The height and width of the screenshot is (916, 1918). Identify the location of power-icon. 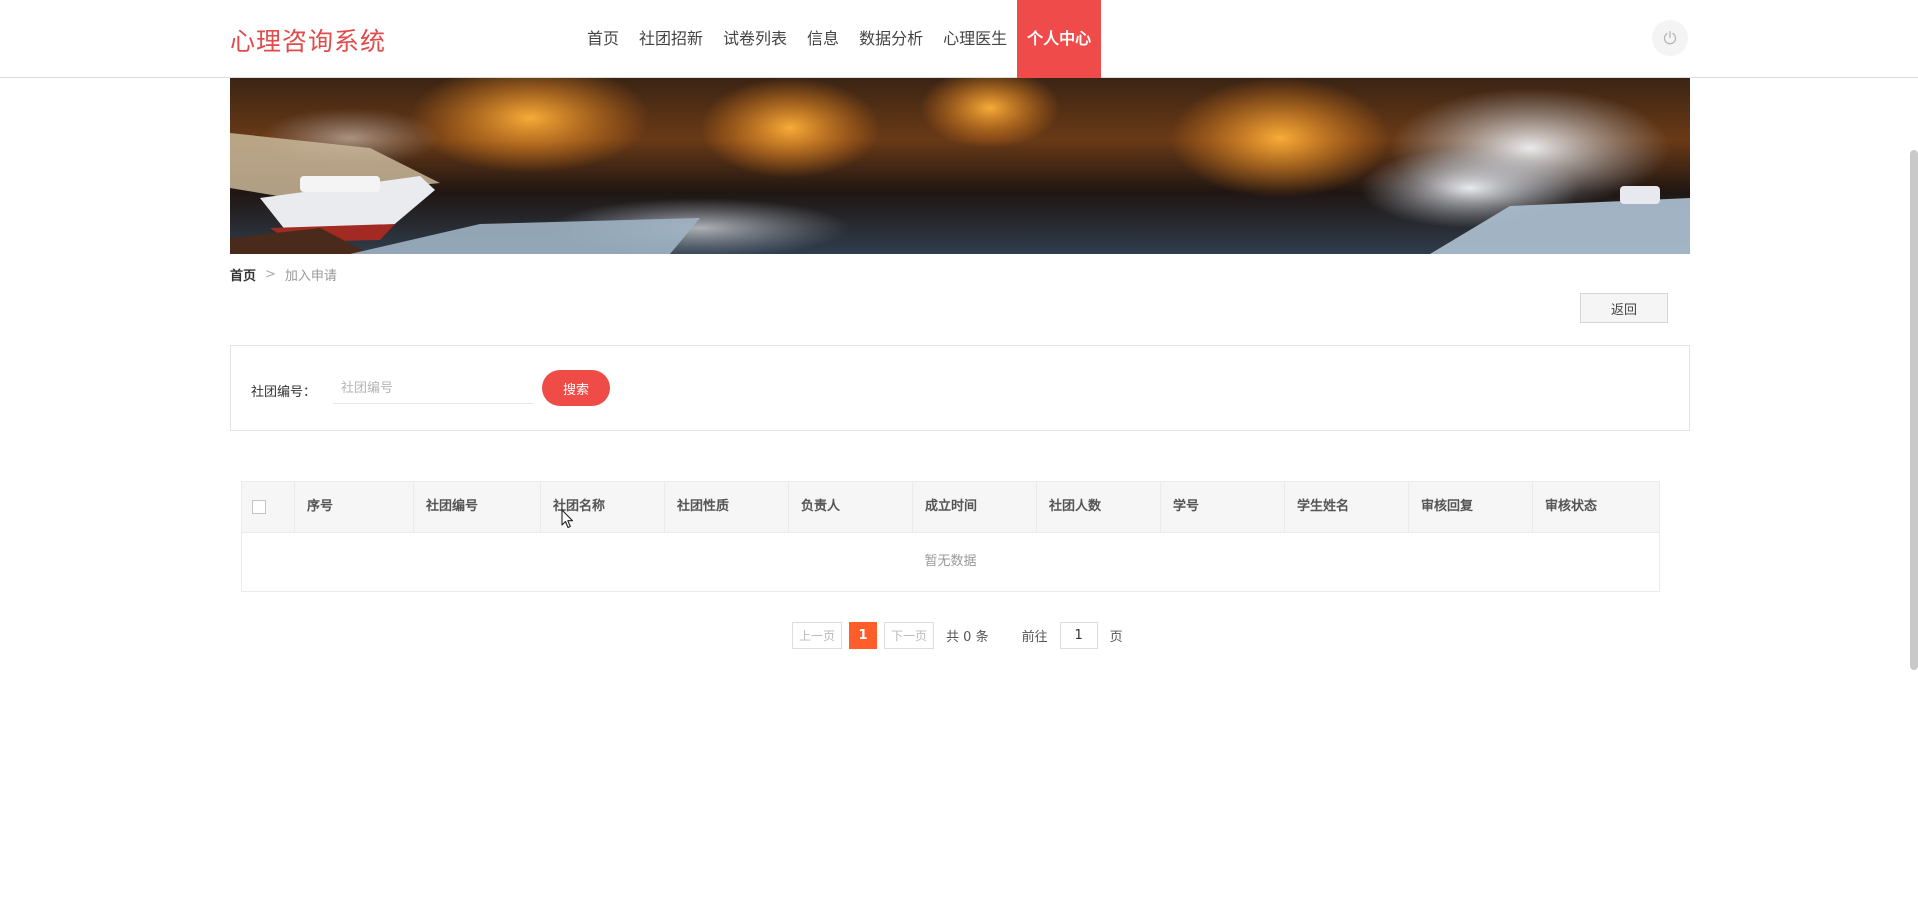
(1670, 37).